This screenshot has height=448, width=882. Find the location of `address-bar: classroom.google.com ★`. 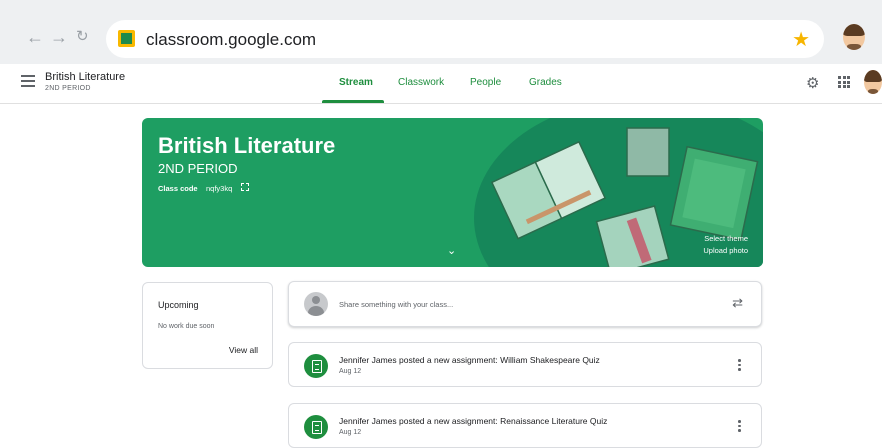

address-bar: classroom.google.com ★ is located at coordinates (465, 39).